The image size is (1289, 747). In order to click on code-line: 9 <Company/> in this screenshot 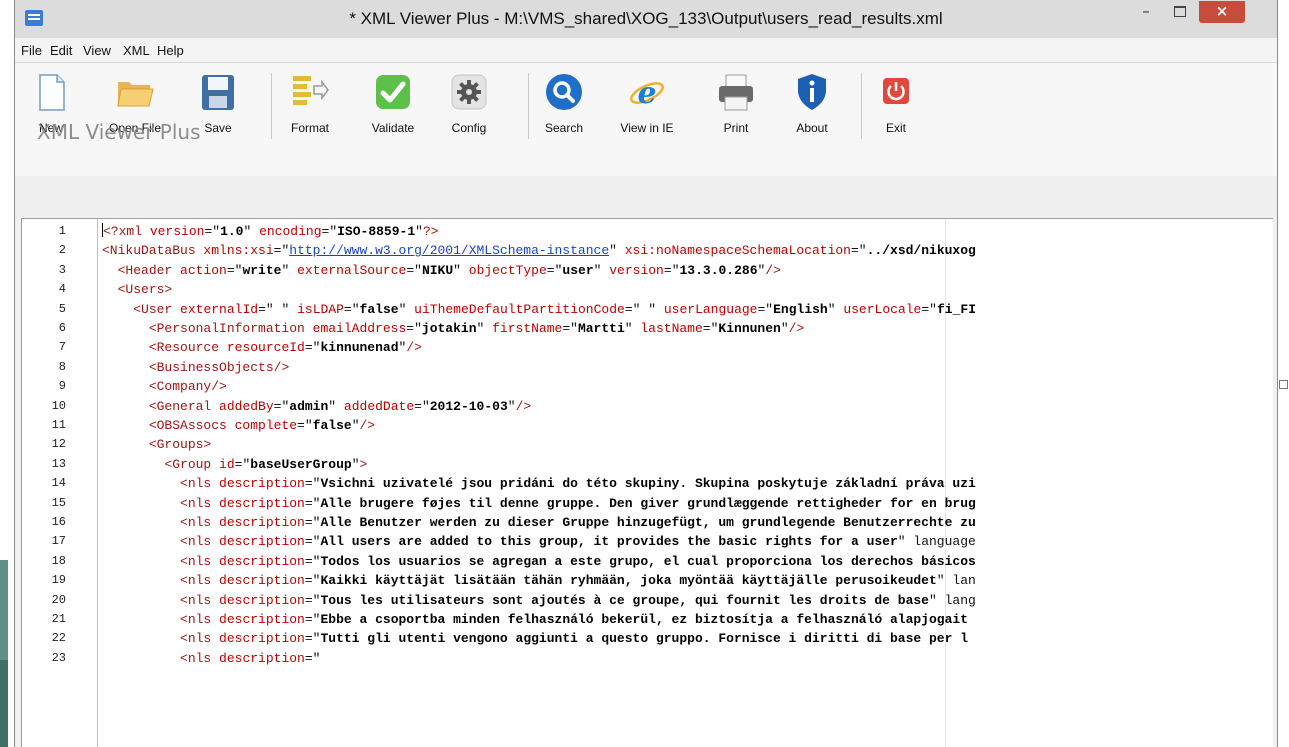, I will do `click(647, 386)`.